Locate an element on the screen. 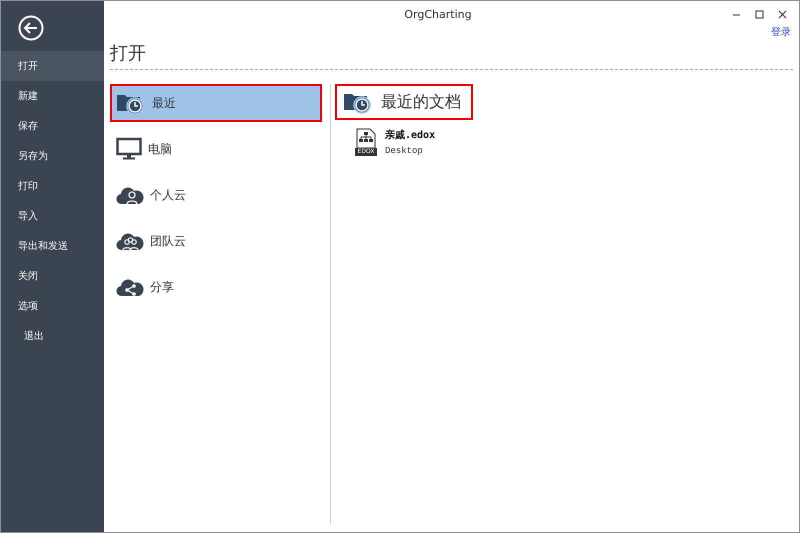 This screenshot has height=533, width=800. file-name: 亲戚.edox is located at coordinates (410, 135).